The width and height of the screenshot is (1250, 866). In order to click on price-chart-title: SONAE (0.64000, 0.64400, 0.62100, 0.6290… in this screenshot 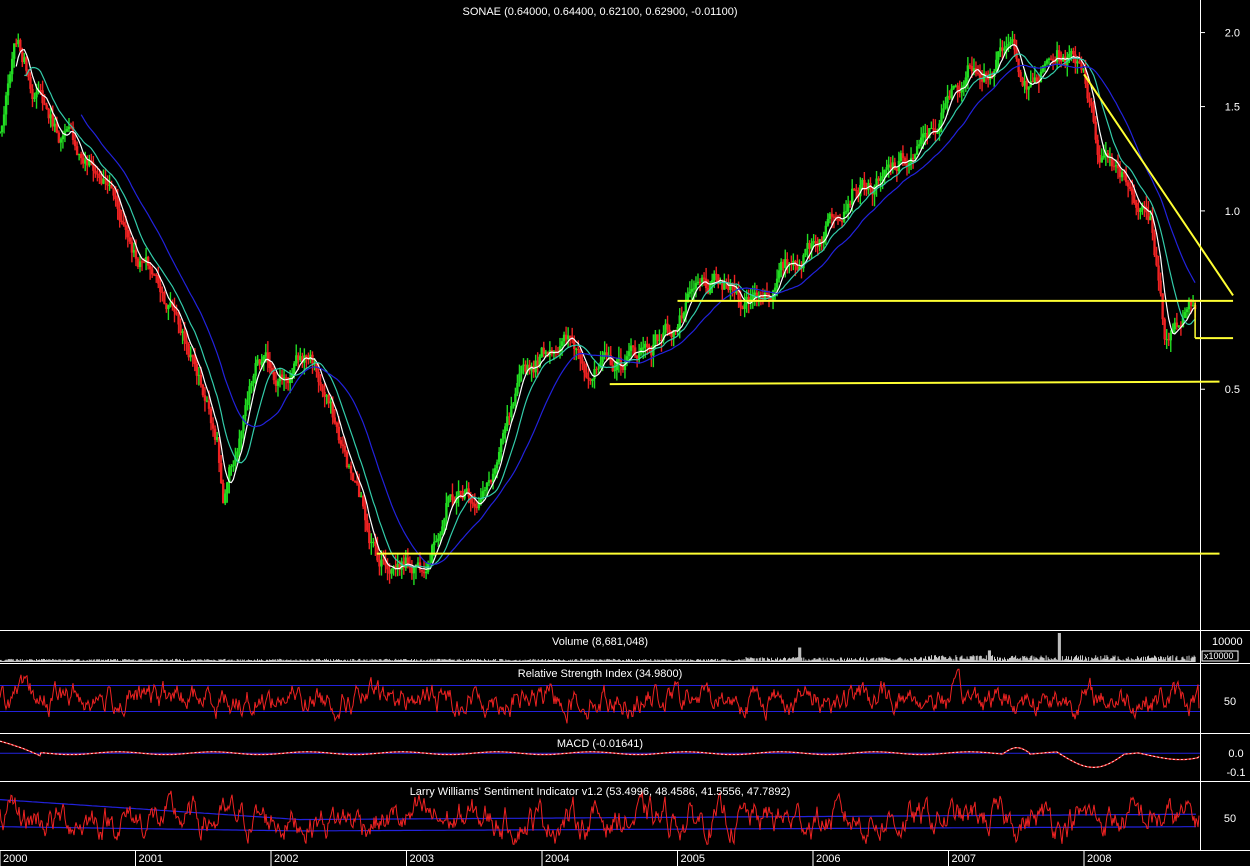, I will do `click(600, 12)`.